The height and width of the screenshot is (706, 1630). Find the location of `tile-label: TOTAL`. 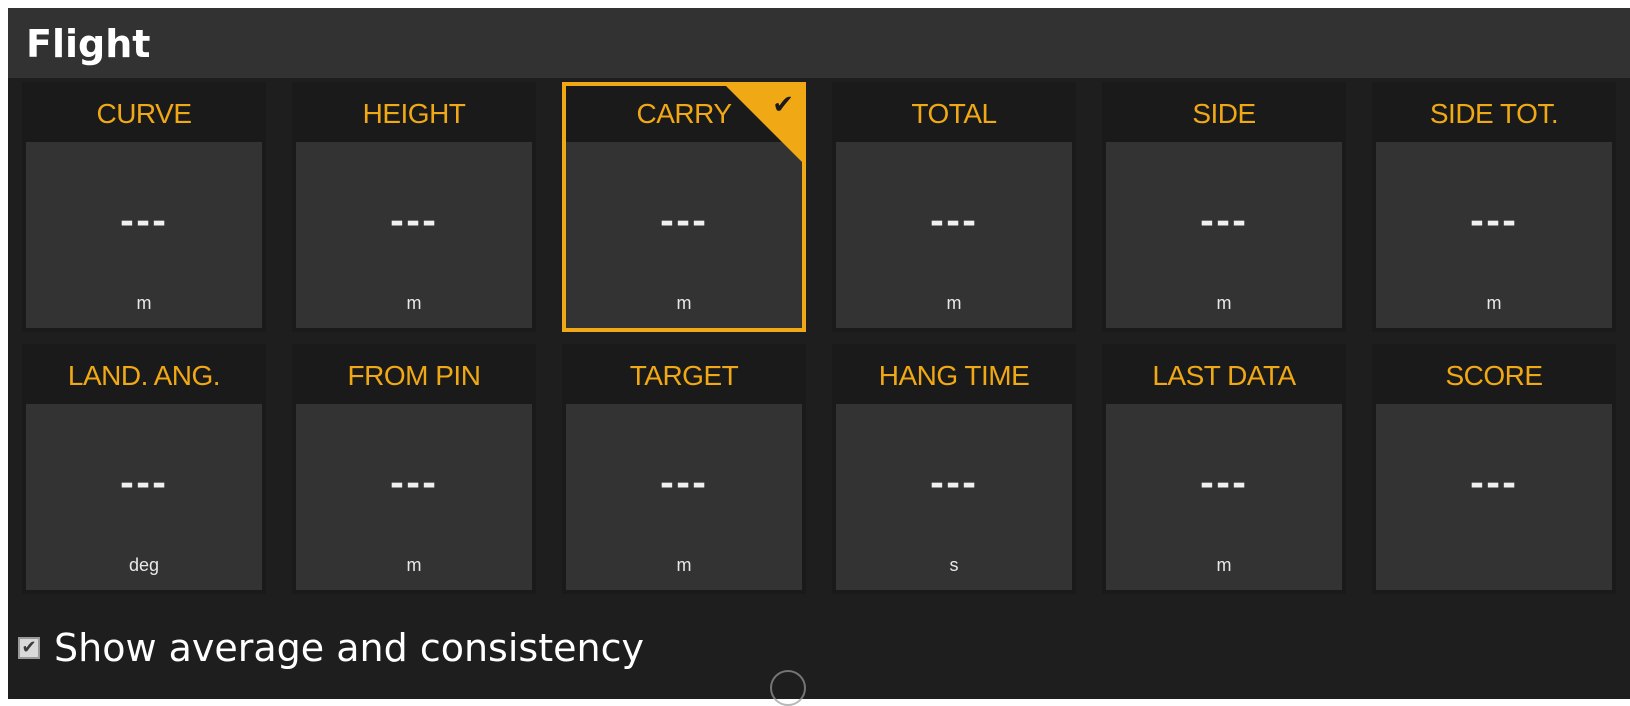

tile-label: TOTAL is located at coordinates (954, 113).